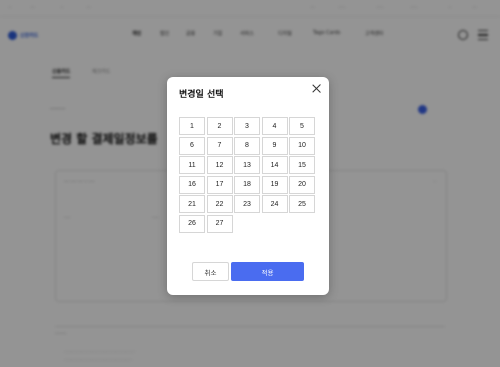  Describe the element at coordinates (219, 145) in the screenshot. I see `day-button: 7` at that location.